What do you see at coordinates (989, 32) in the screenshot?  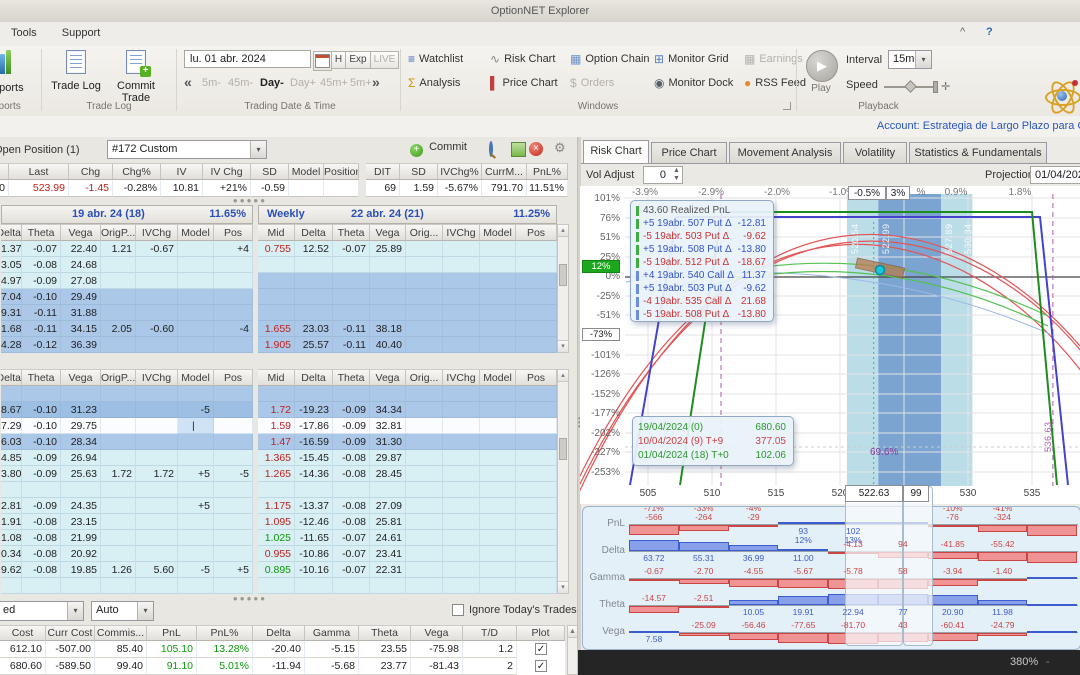 I see `help-icon: ?` at bounding box center [989, 32].